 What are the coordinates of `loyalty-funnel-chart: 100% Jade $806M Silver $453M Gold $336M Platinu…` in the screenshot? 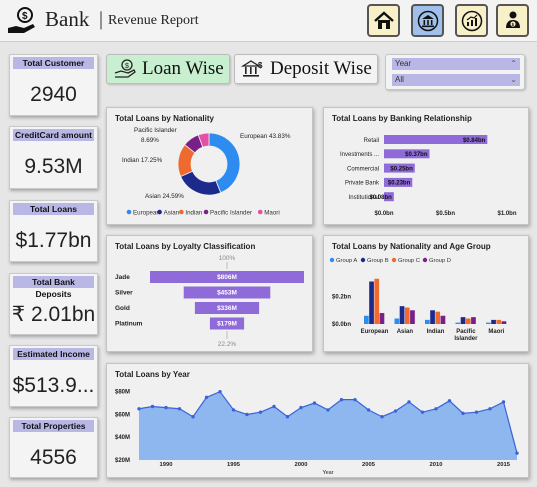 It's located at (209, 301).